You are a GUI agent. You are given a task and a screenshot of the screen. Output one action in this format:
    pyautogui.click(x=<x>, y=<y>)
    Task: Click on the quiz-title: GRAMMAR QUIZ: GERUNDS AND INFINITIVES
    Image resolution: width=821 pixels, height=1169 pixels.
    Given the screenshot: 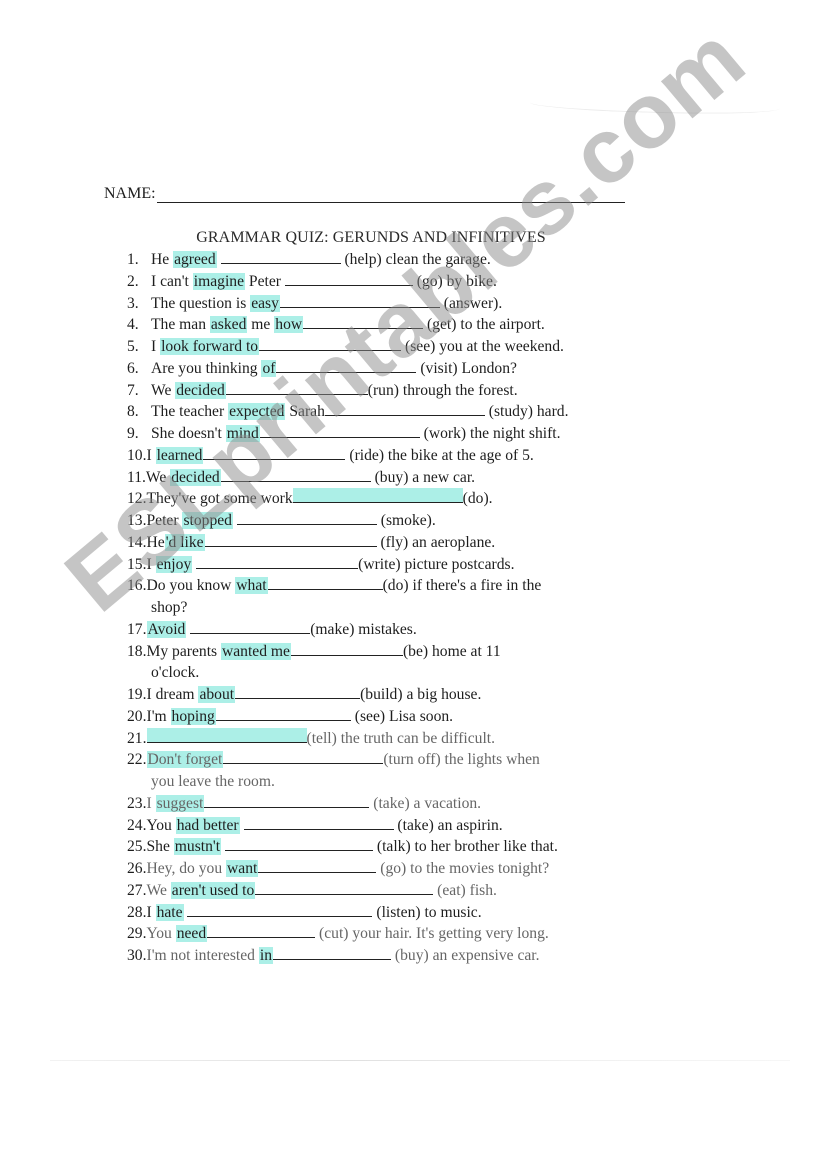 What is the action you would take?
    pyautogui.click(x=371, y=237)
    